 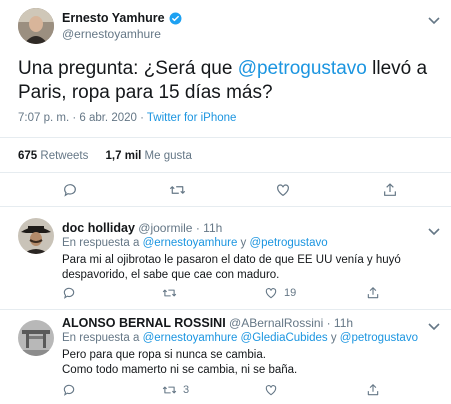 I want to click on like-button: 19, so click(x=280, y=293).